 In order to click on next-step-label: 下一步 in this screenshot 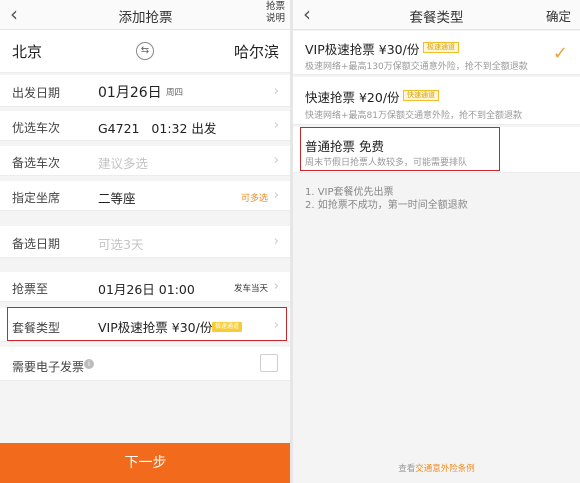, I will do `click(145, 463)`.